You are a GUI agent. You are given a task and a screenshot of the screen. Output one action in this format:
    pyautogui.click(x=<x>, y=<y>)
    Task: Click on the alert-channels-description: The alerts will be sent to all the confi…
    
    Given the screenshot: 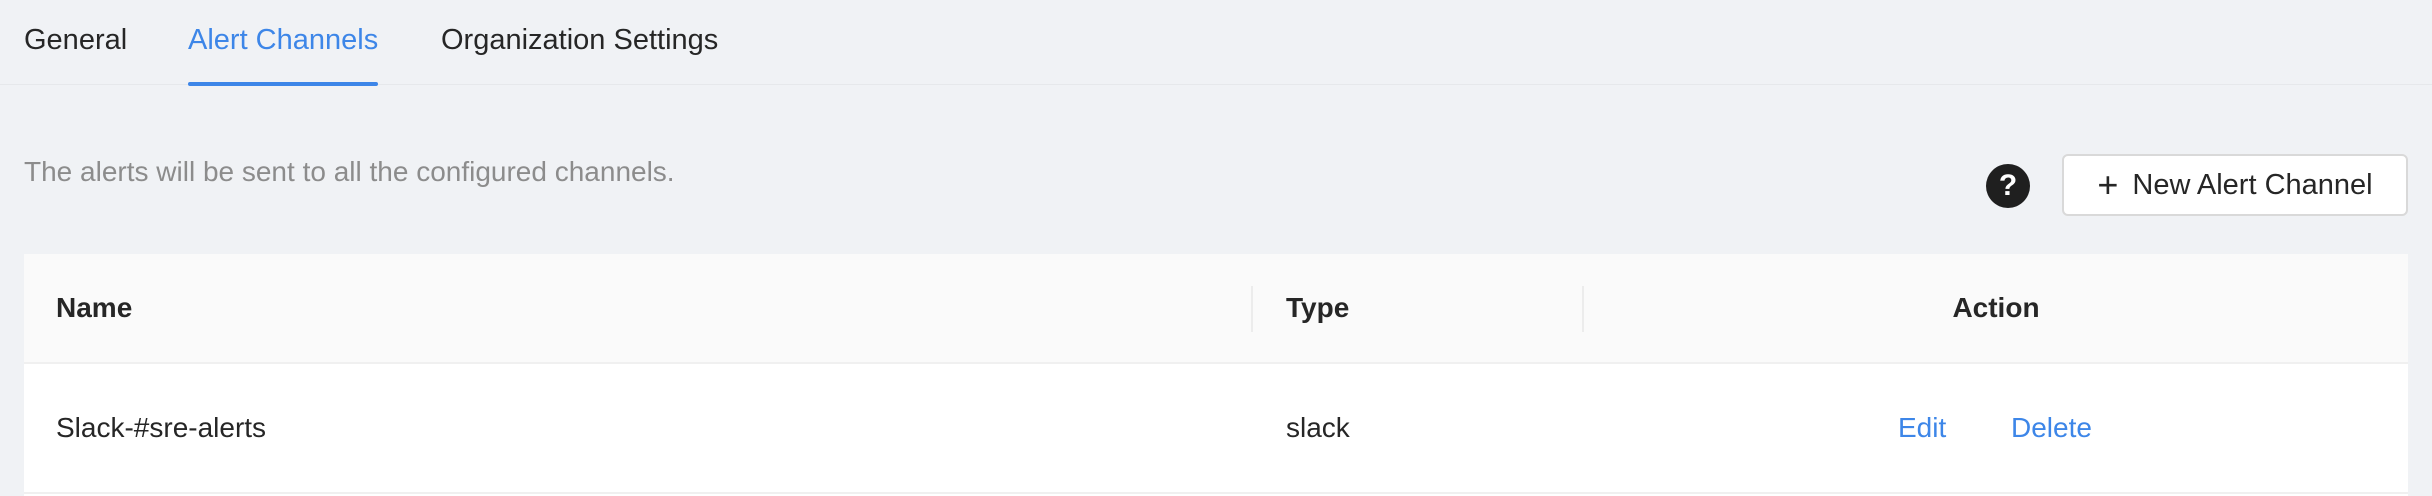 What is the action you would take?
    pyautogui.click(x=349, y=171)
    